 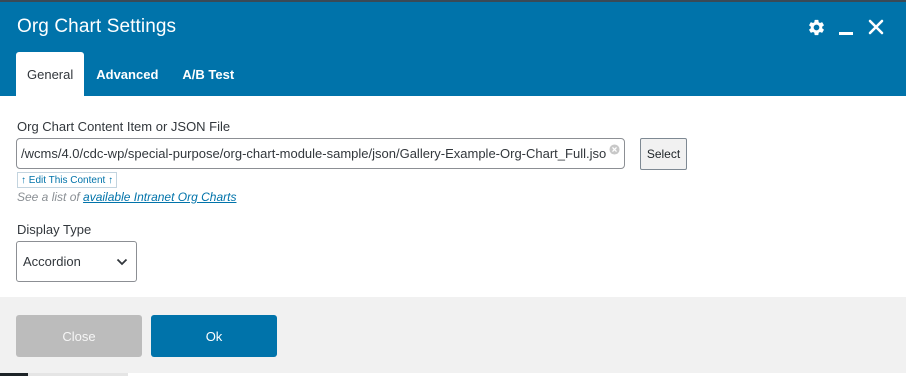 I want to click on edit-content-link: ↑ Edit This Content ↑, so click(x=67, y=180).